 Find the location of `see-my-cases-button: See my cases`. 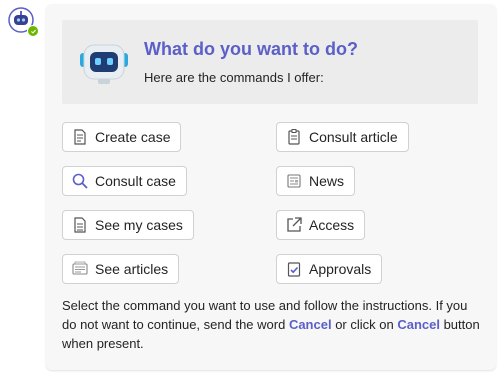

see-my-cases-button: See my cases is located at coordinates (128, 225).